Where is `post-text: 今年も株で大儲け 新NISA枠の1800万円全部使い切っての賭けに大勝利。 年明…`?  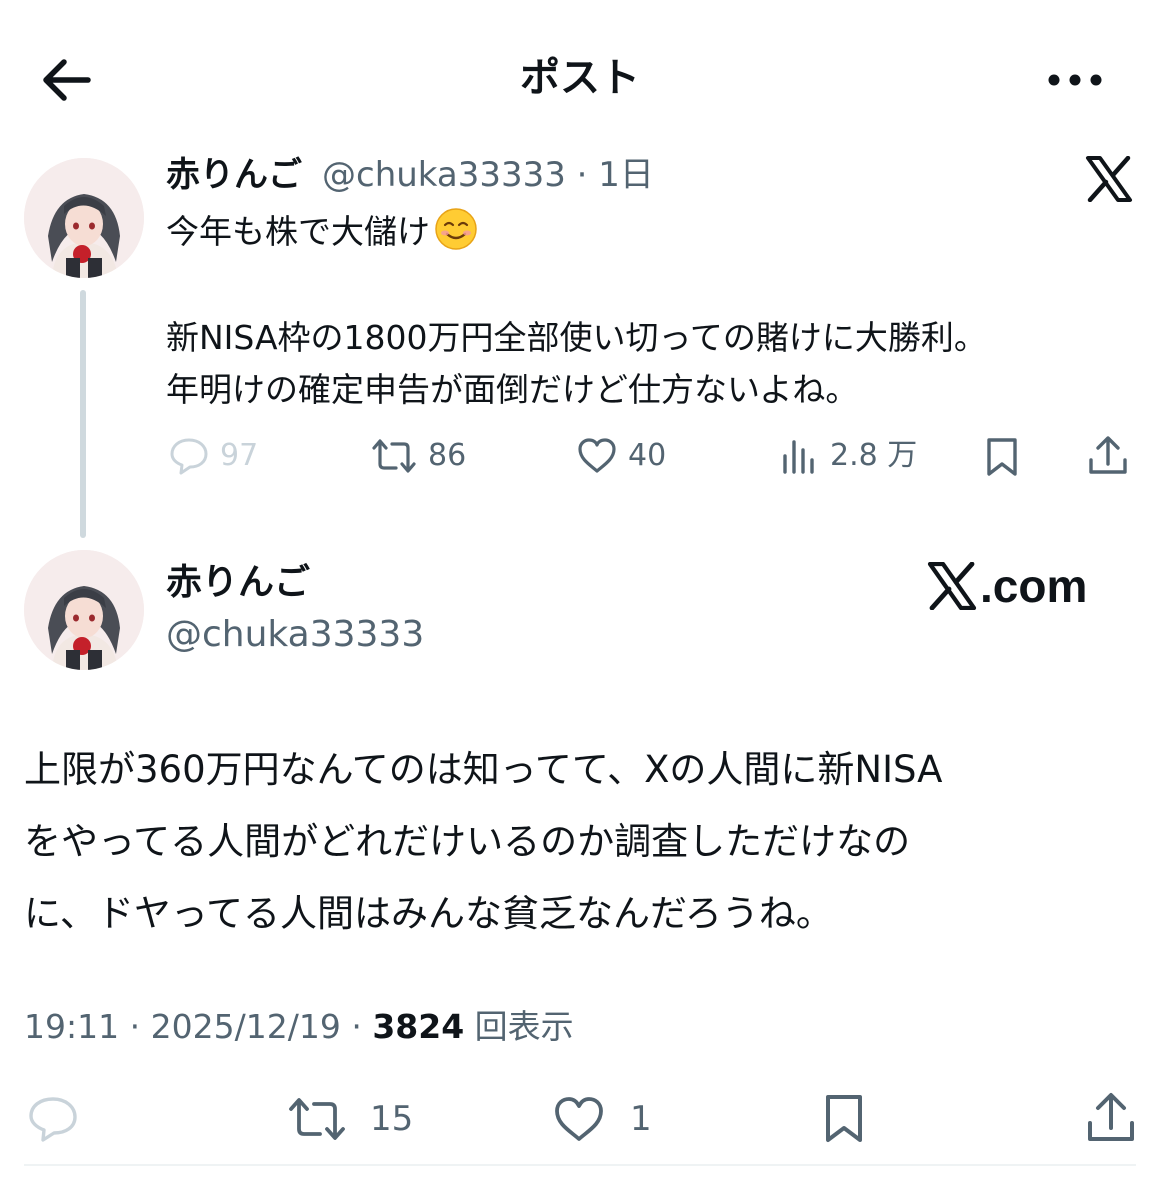 post-text: 今年も株で大儲け 新NISA枠の1800万円全部使い切っての賭けに大勝利。 年明… is located at coordinates (576, 311).